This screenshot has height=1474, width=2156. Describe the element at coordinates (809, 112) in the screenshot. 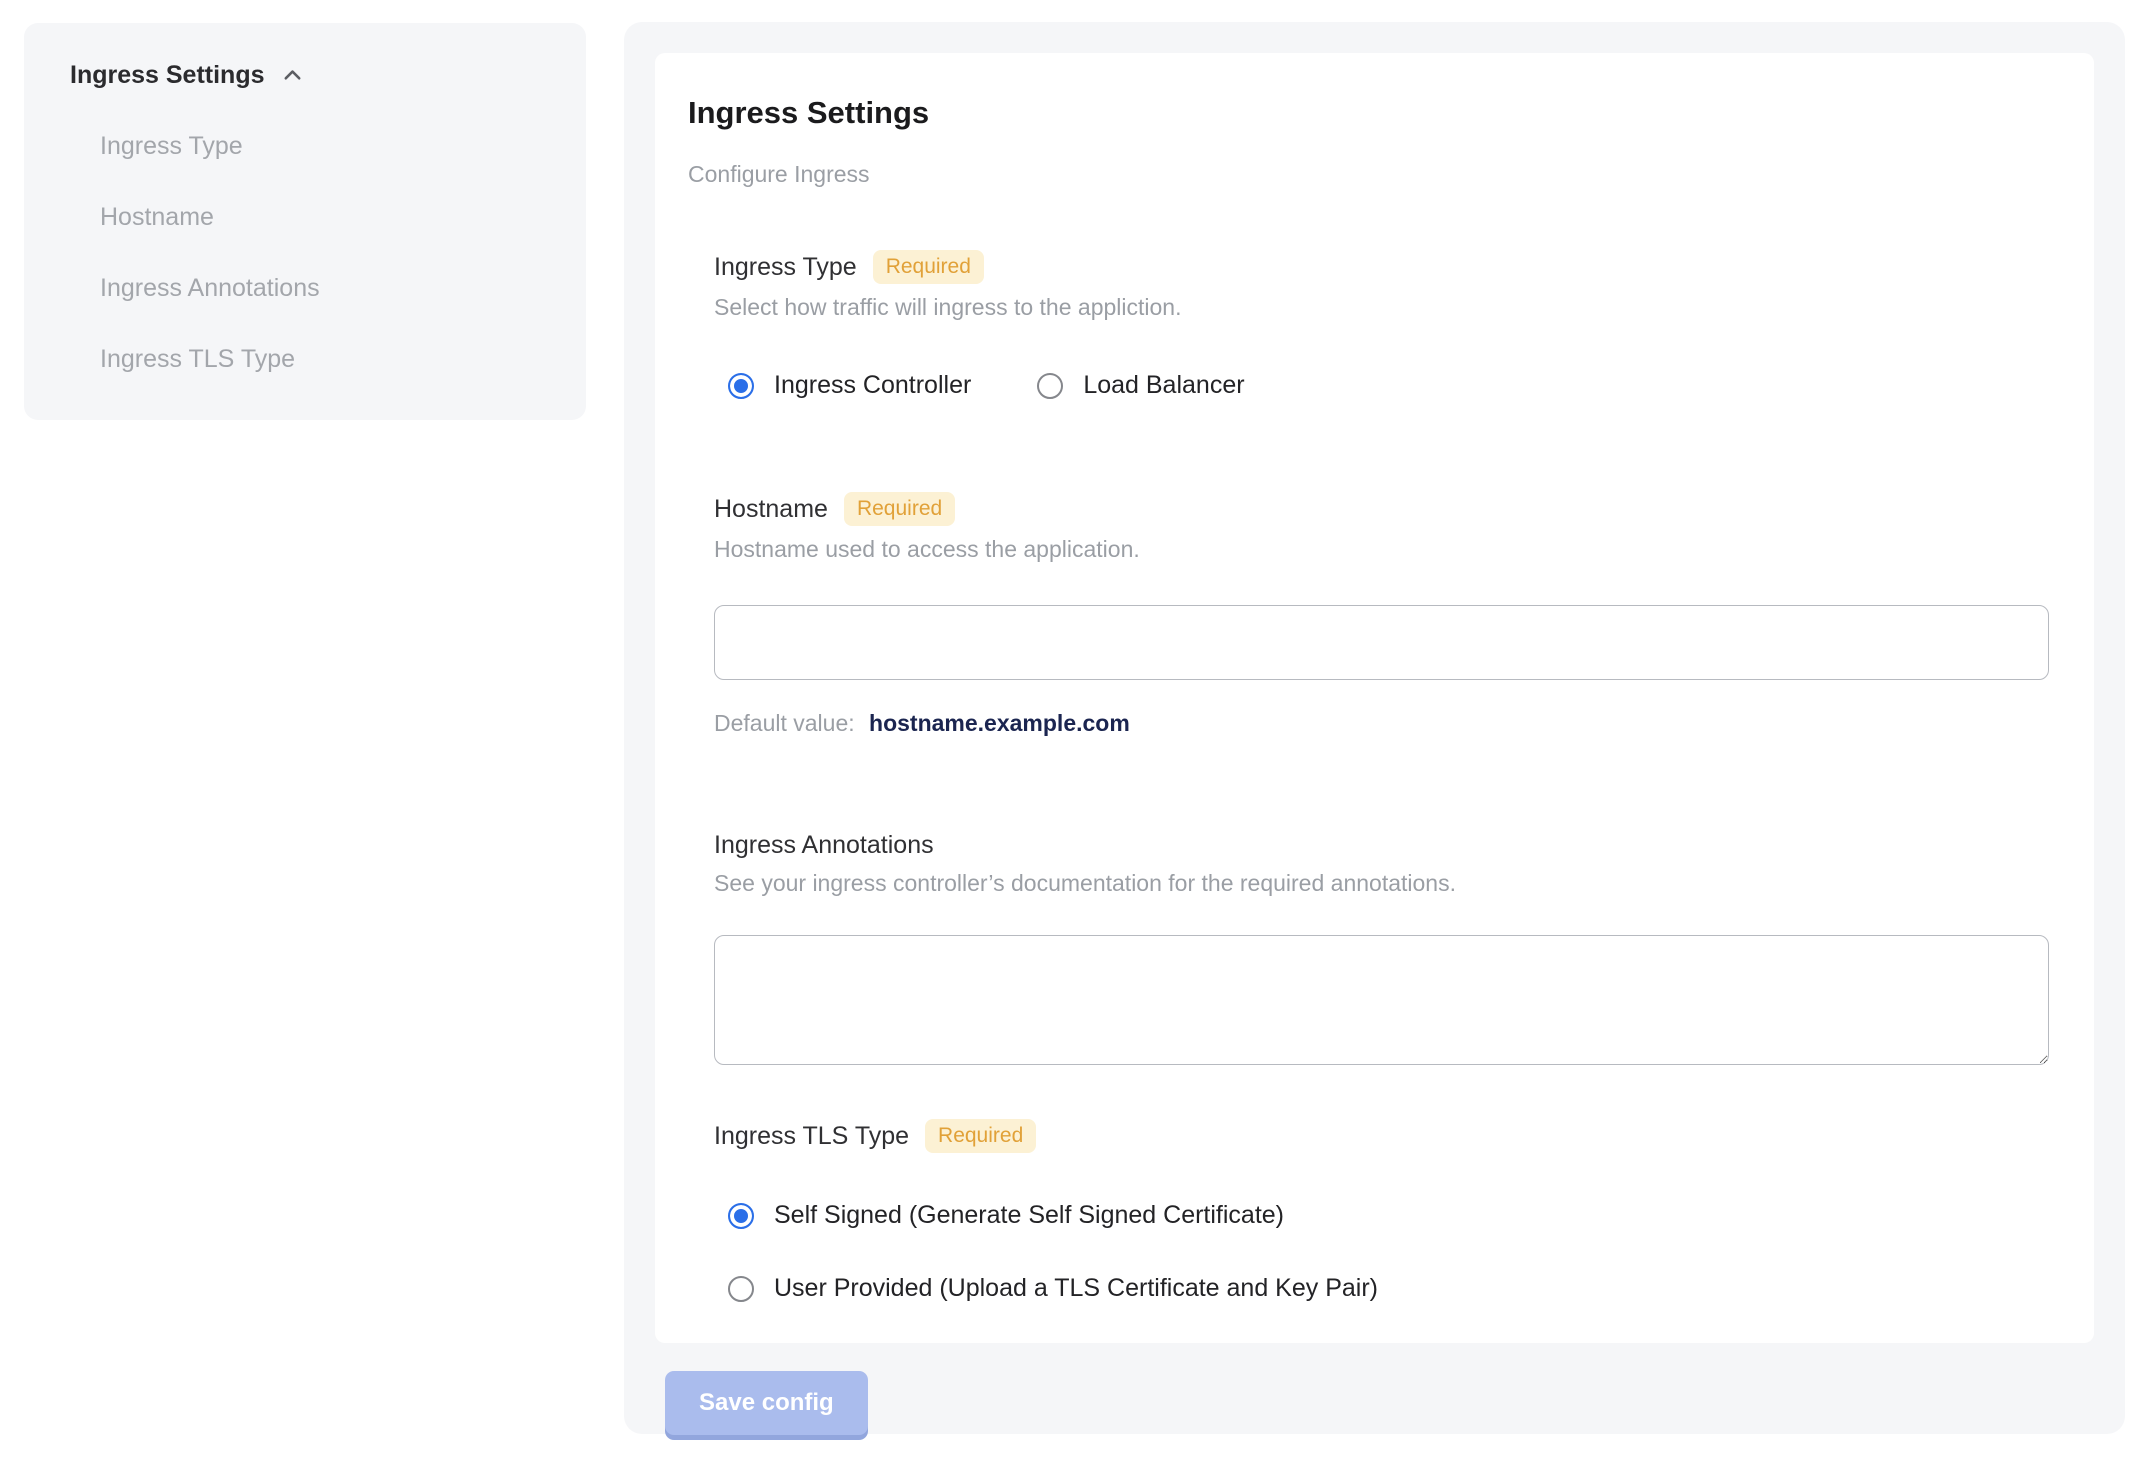

I see `page-title: Ingress Settings` at that location.